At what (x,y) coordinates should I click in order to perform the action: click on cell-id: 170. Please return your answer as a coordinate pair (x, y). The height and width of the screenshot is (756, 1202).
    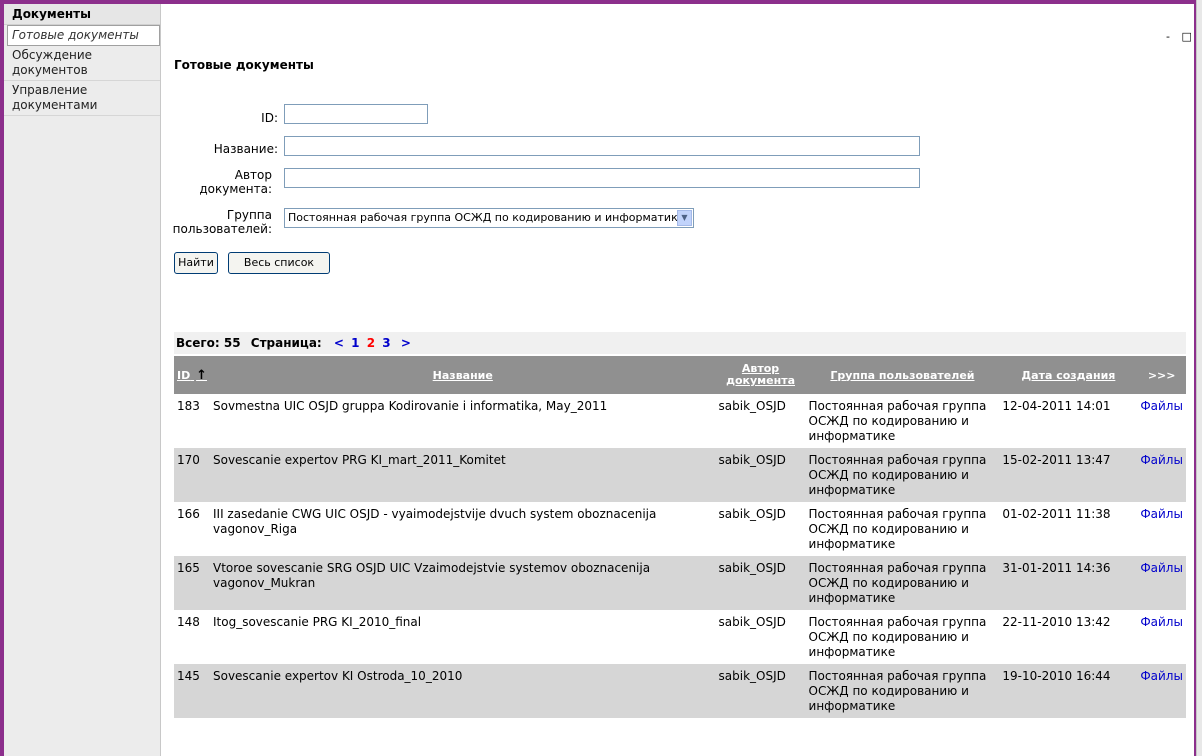
    Looking at the image, I should click on (188, 460).